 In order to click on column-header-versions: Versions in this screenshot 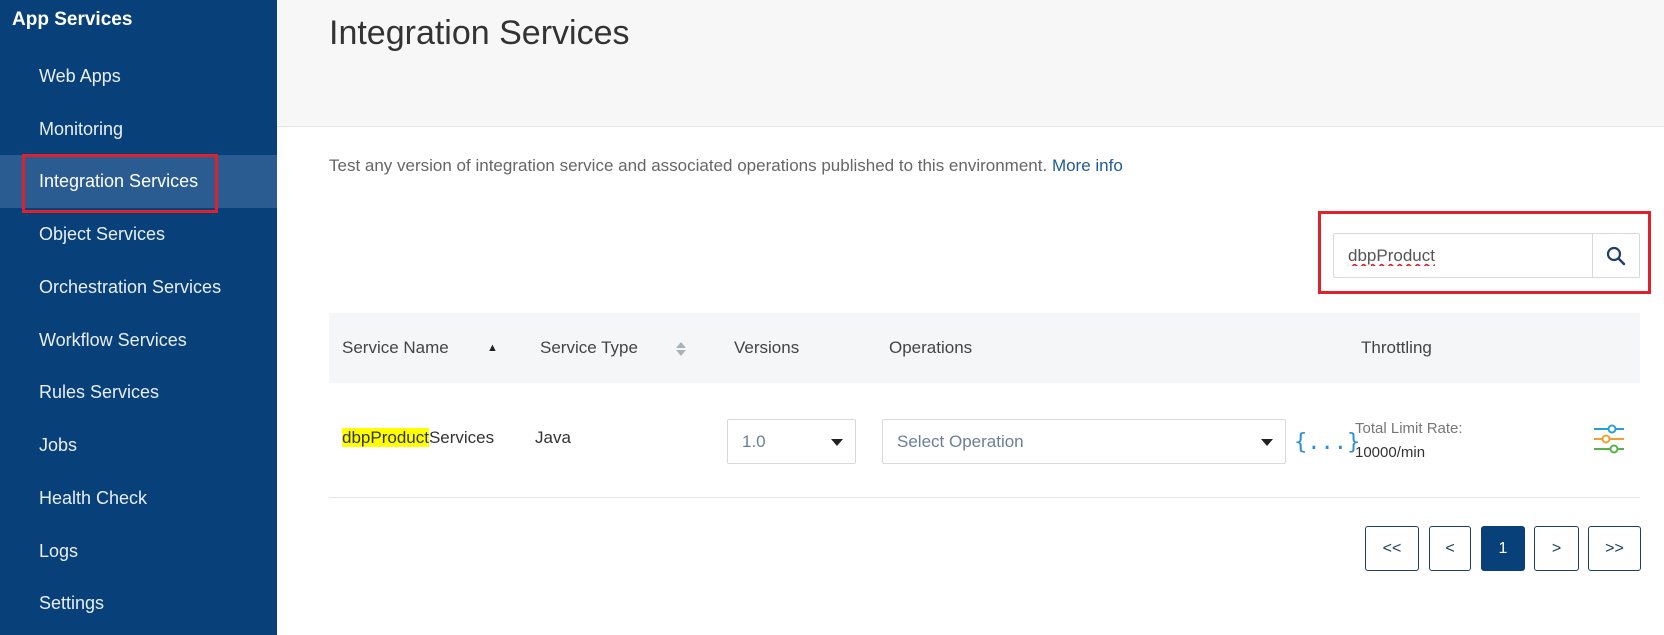, I will do `click(767, 347)`.